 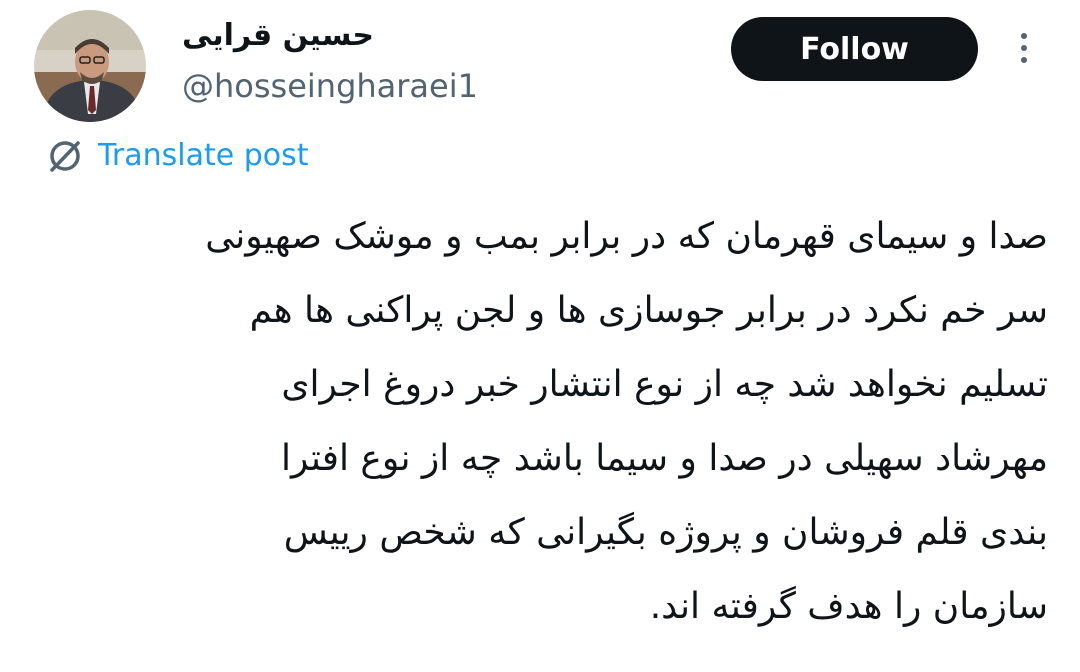 What do you see at coordinates (90, 66) in the screenshot?
I see `avatar` at bounding box center [90, 66].